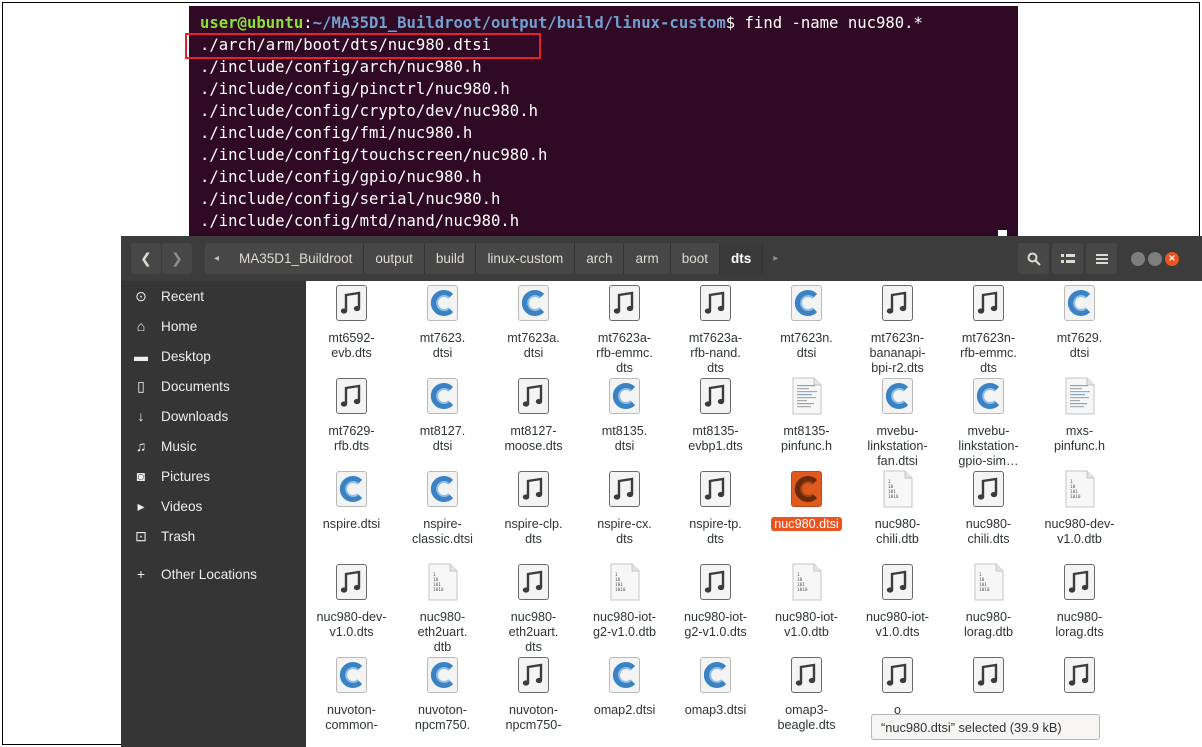 Image resolution: width=1202 pixels, height=747 pixels. I want to click on file-name: nuc980-iot-g2-v1.0.dtb, so click(624, 624).